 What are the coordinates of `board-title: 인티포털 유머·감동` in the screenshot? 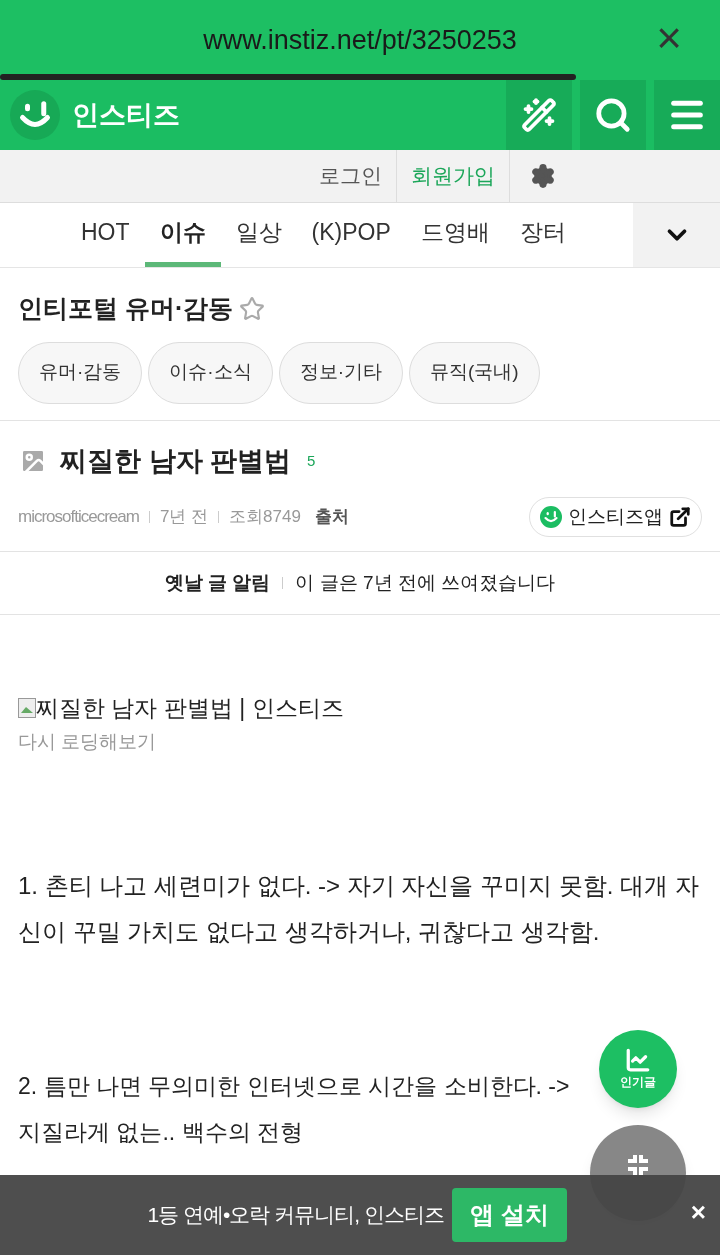 It's located at (126, 308).